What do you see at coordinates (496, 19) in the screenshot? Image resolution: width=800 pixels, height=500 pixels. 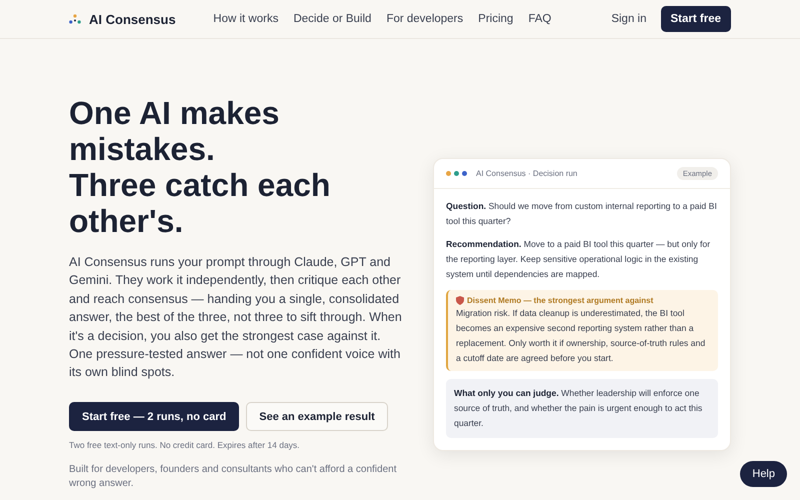 I see `nav-link: Pricing` at bounding box center [496, 19].